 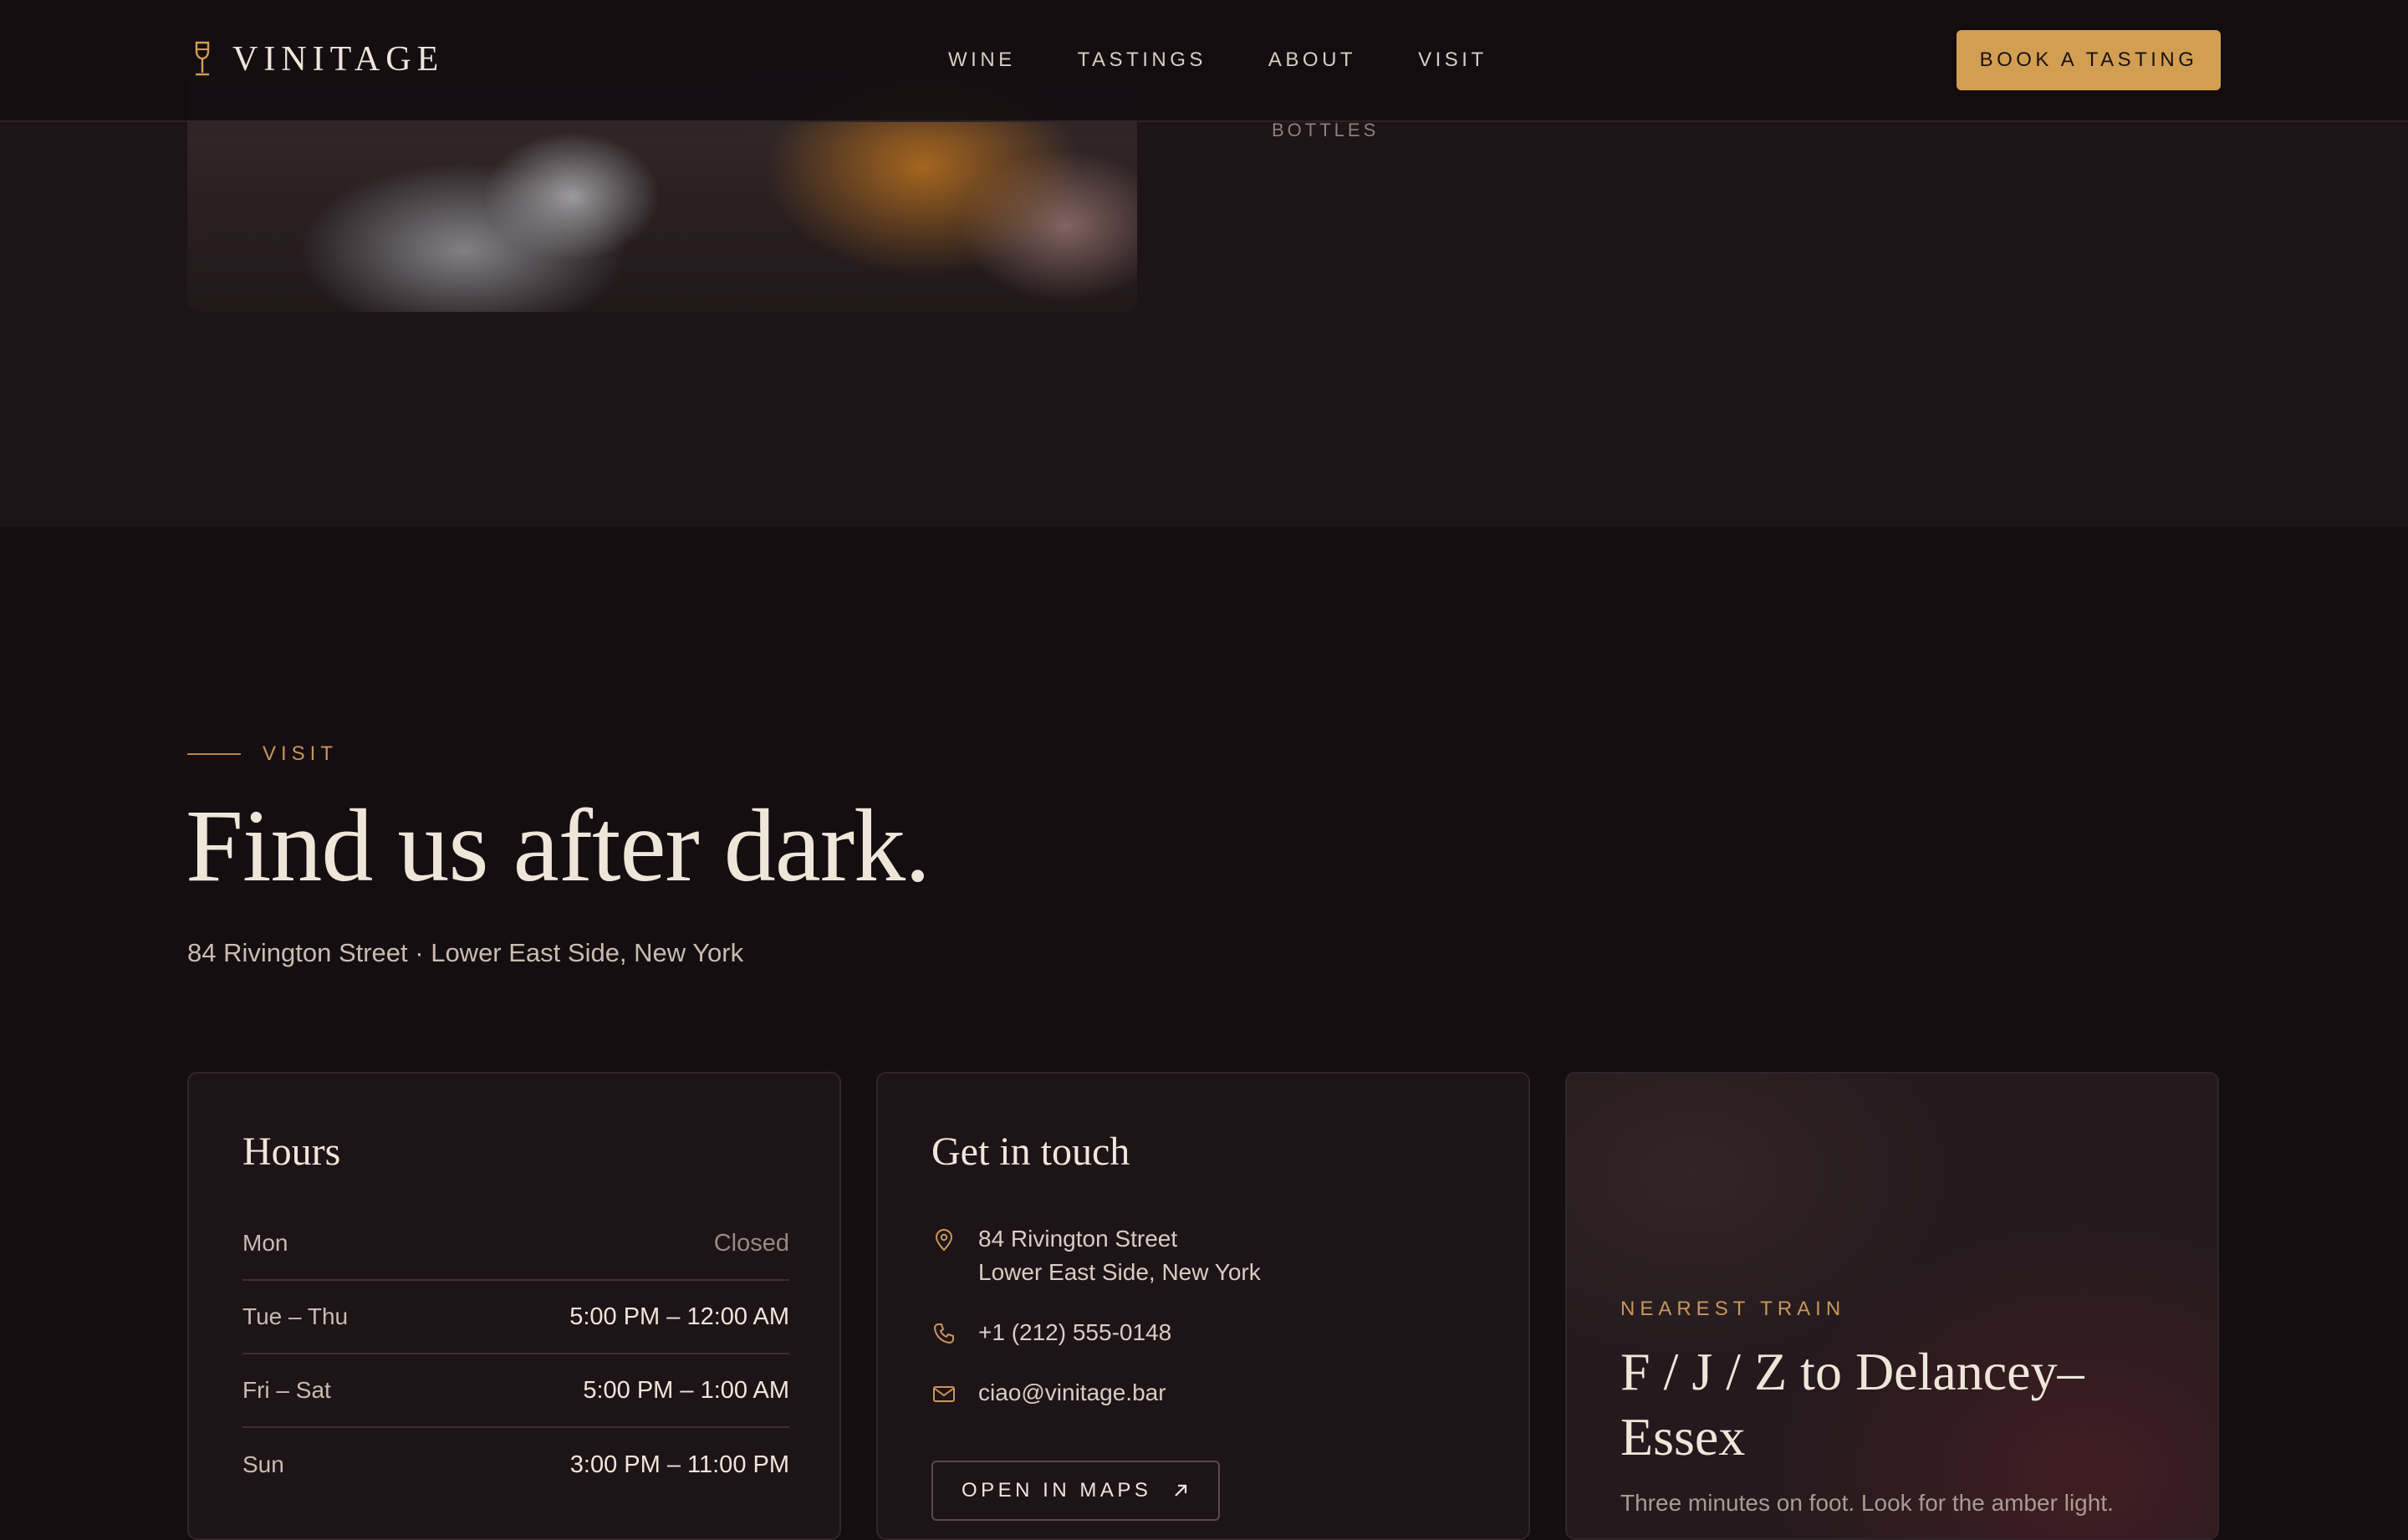 I want to click on hours-day: Tue – Thu, so click(x=295, y=1316).